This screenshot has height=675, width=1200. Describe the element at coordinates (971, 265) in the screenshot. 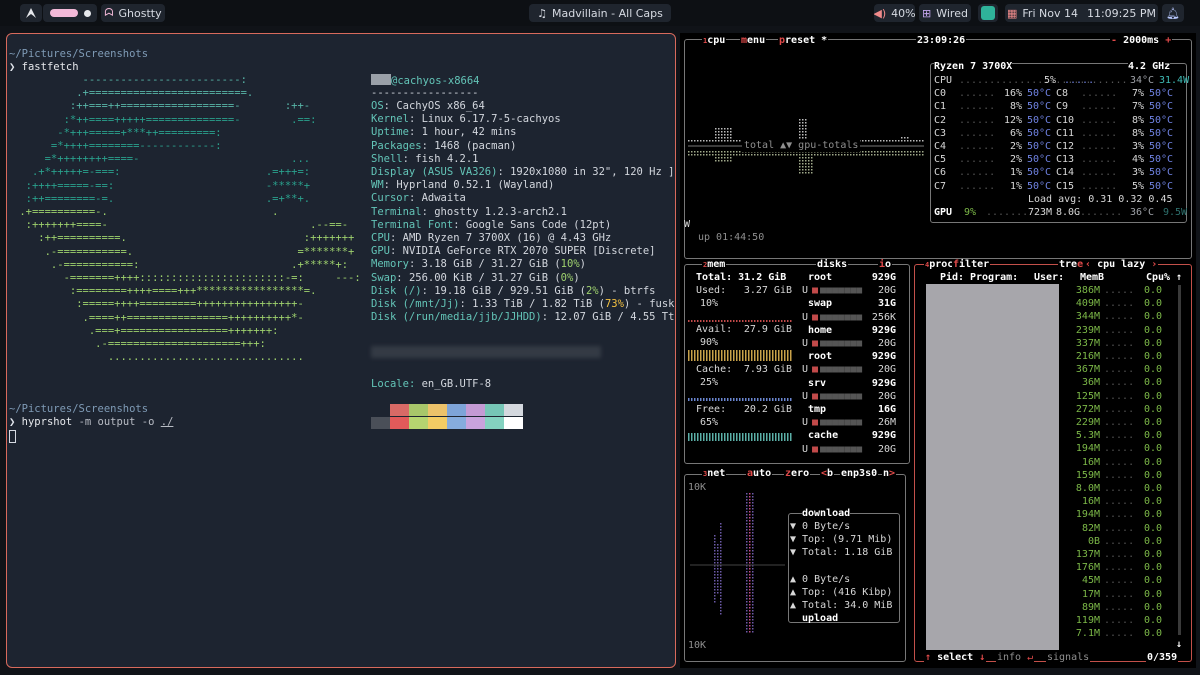

I see `proc-filter-button: filter` at that location.